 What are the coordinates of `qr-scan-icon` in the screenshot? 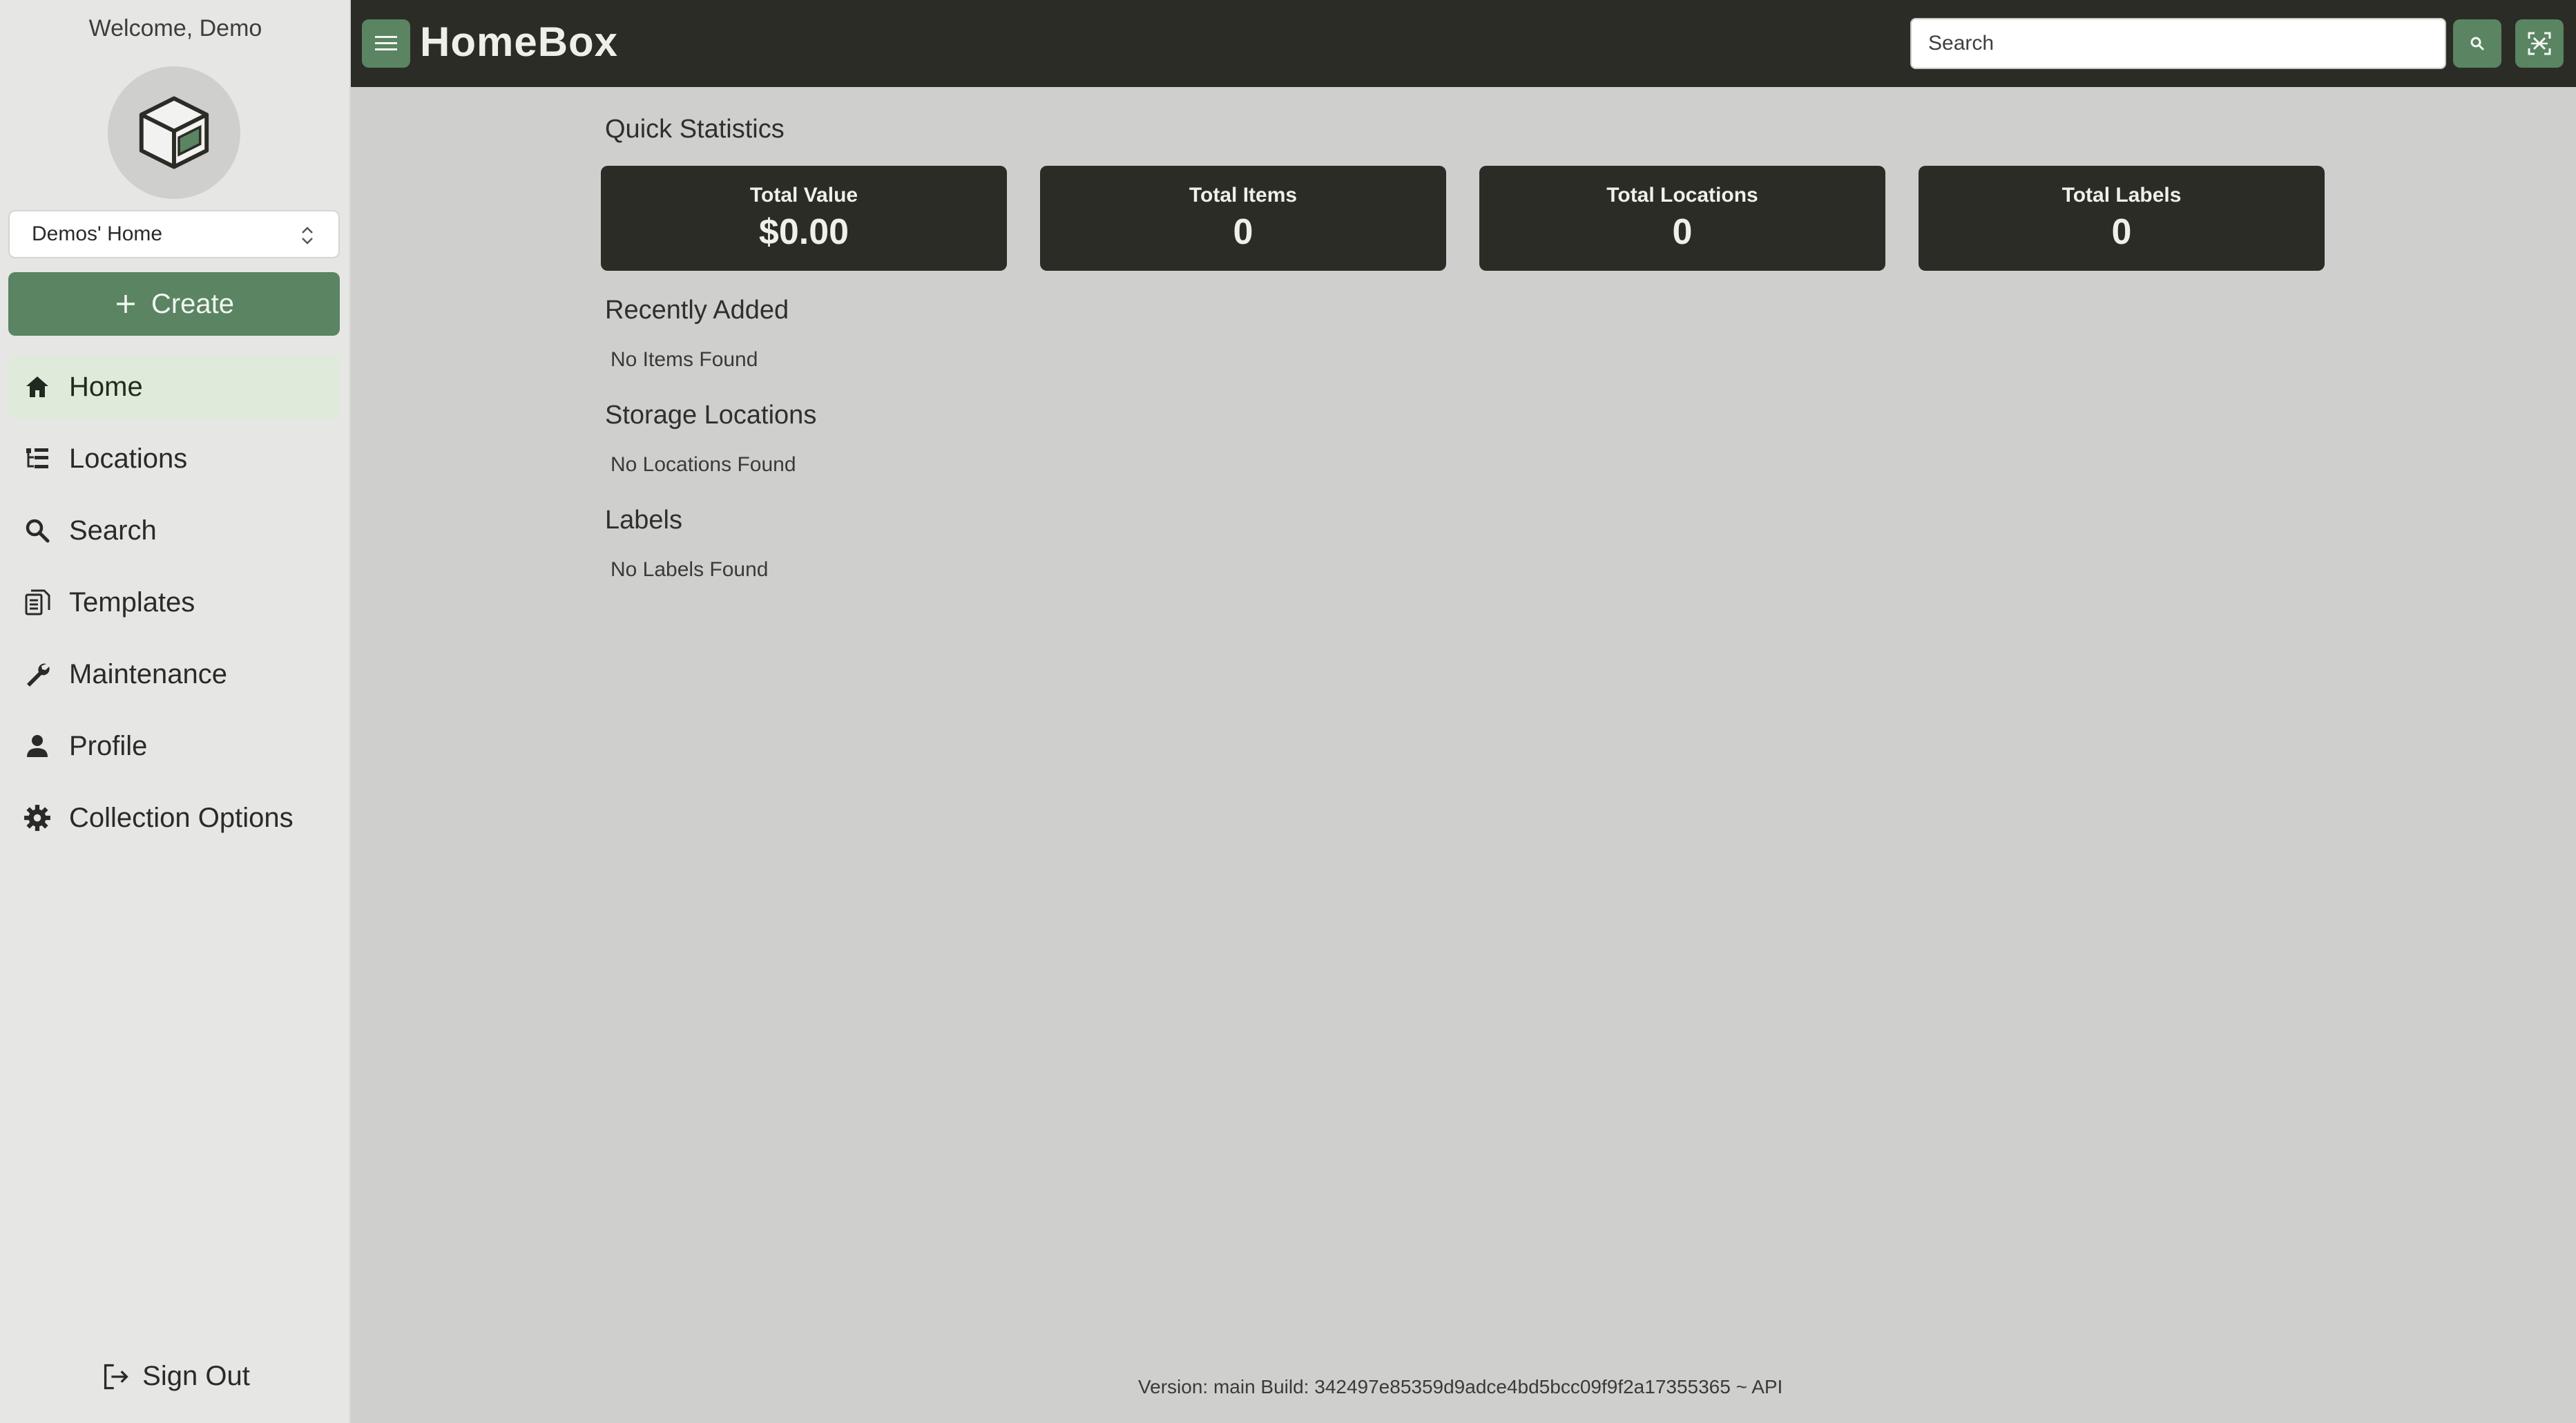 It's located at (2539, 43).